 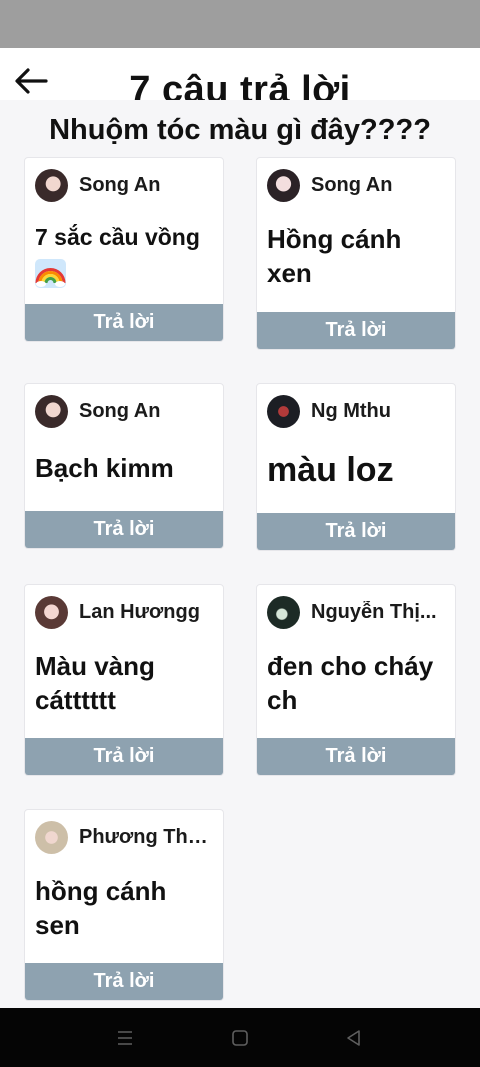 I want to click on answer-text: hồng cánh sen, so click(x=101, y=908).